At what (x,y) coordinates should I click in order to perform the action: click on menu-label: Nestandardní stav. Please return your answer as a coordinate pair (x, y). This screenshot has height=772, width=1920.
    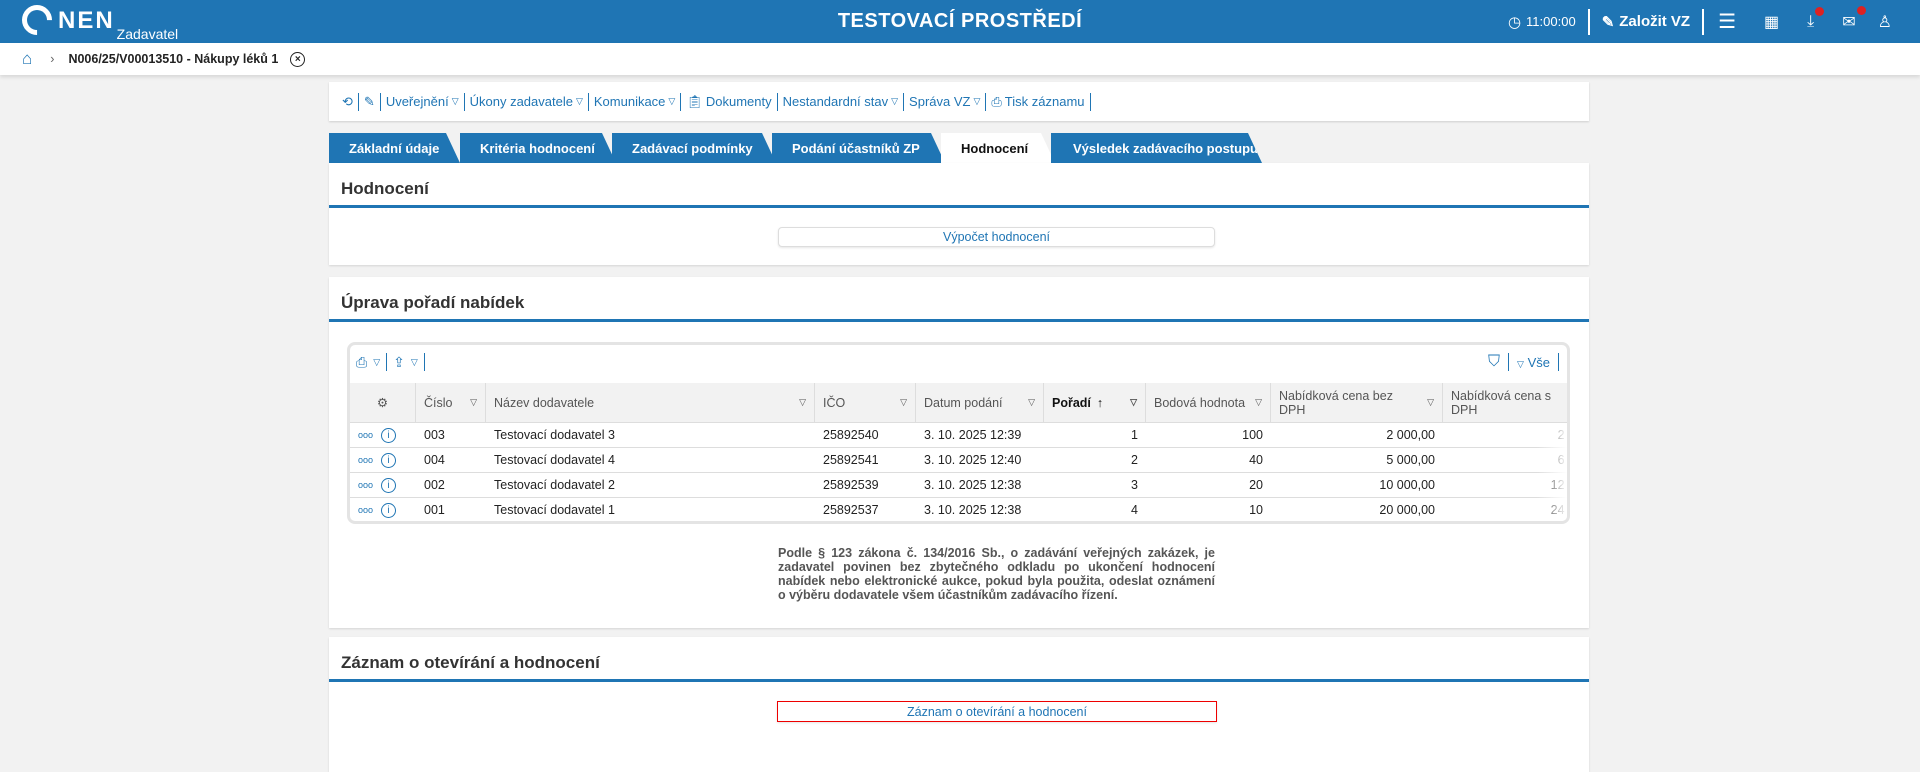
    Looking at the image, I should click on (835, 101).